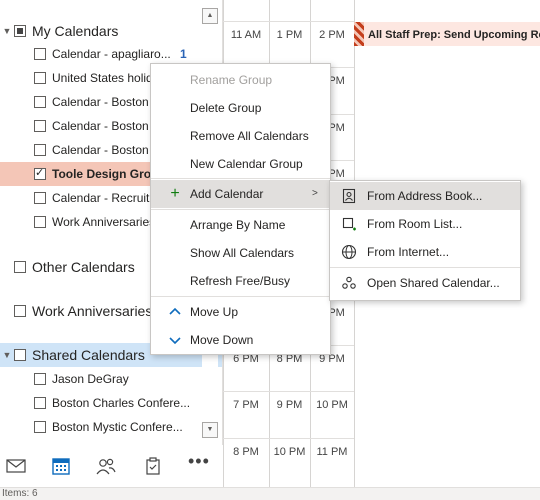 The width and height of the screenshot is (540, 500). Describe the element at coordinates (359, 34) in the screenshot. I see `event-tentative-stripe` at that location.